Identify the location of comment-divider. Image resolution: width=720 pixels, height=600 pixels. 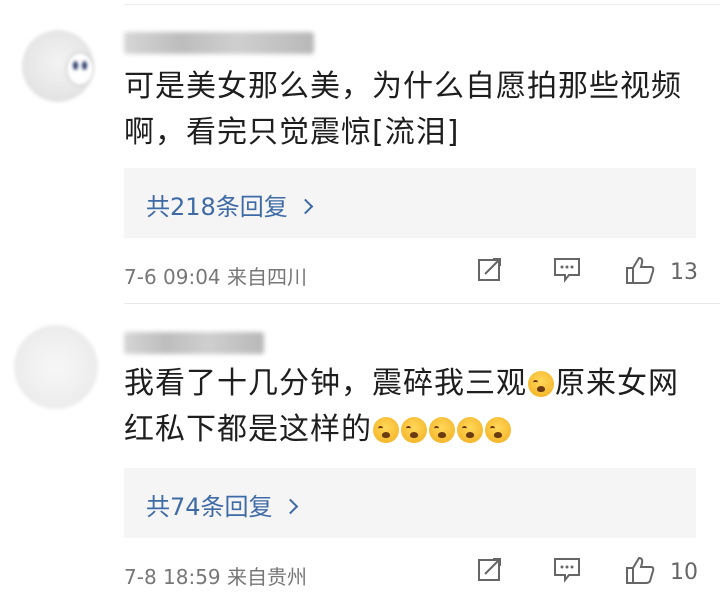
(422, 303).